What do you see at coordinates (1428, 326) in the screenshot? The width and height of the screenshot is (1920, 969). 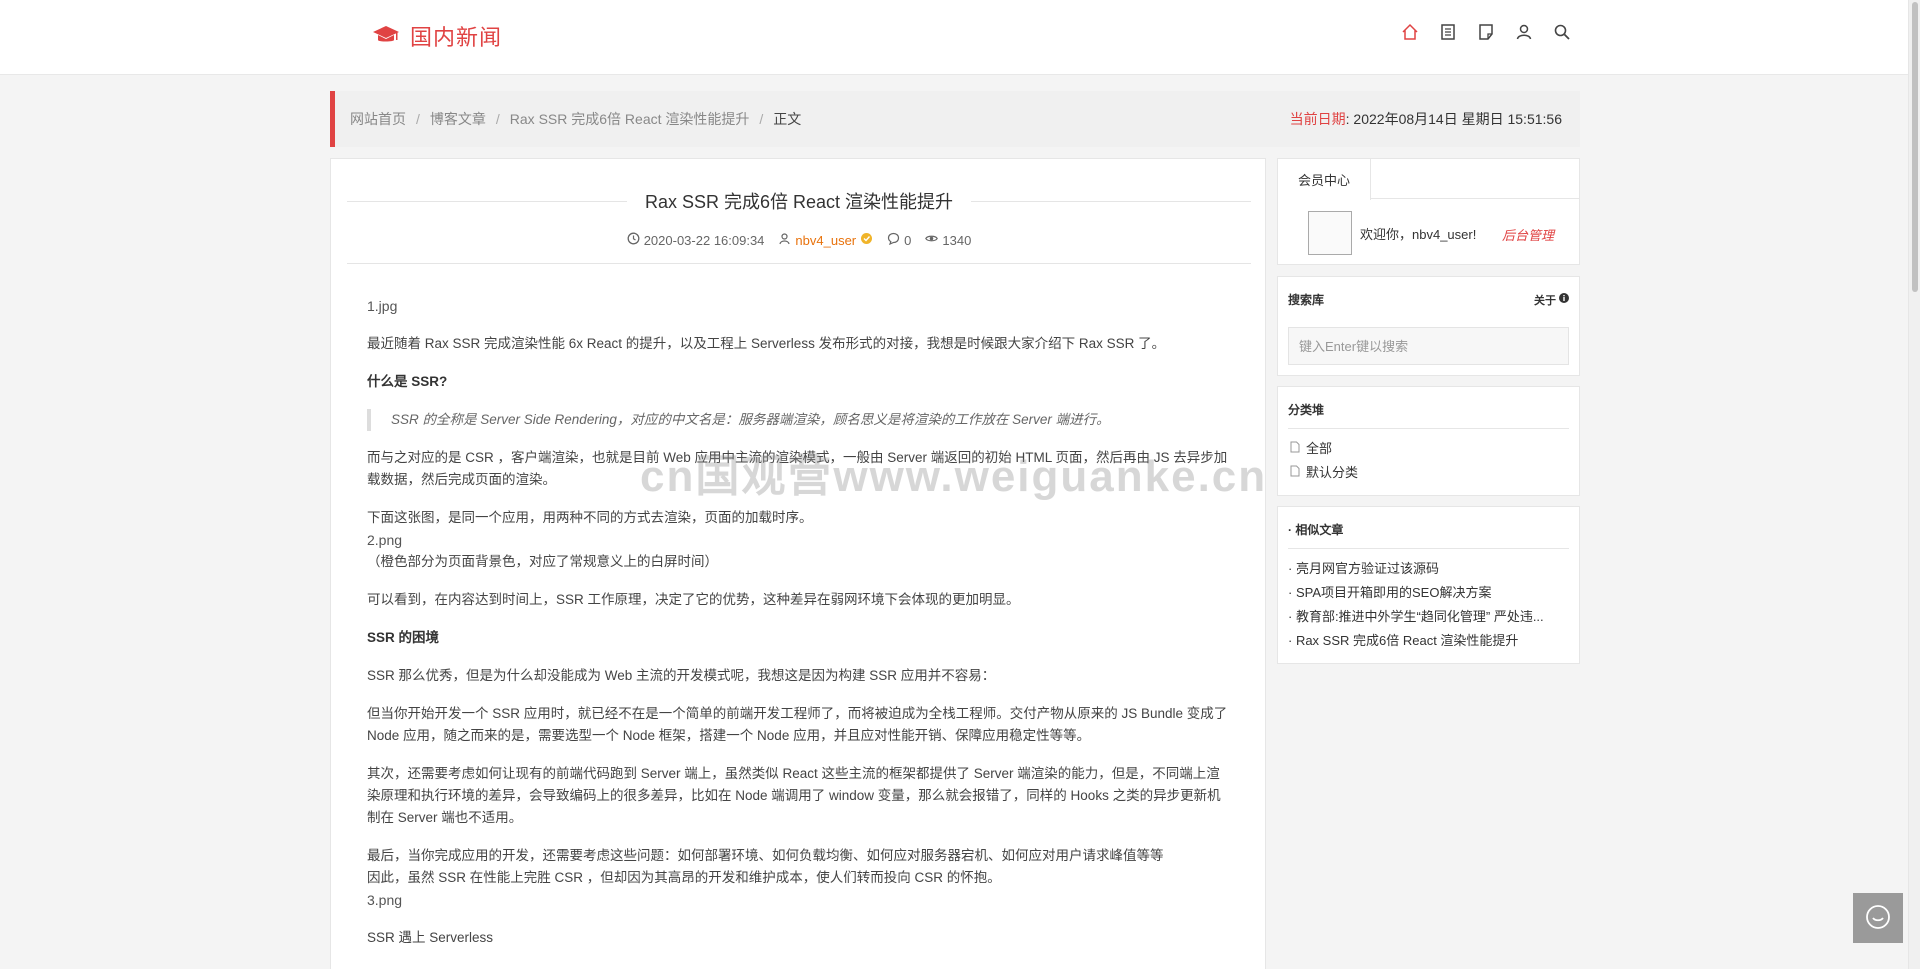 I see `search-box: 搜索库 关于` at bounding box center [1428, 326].